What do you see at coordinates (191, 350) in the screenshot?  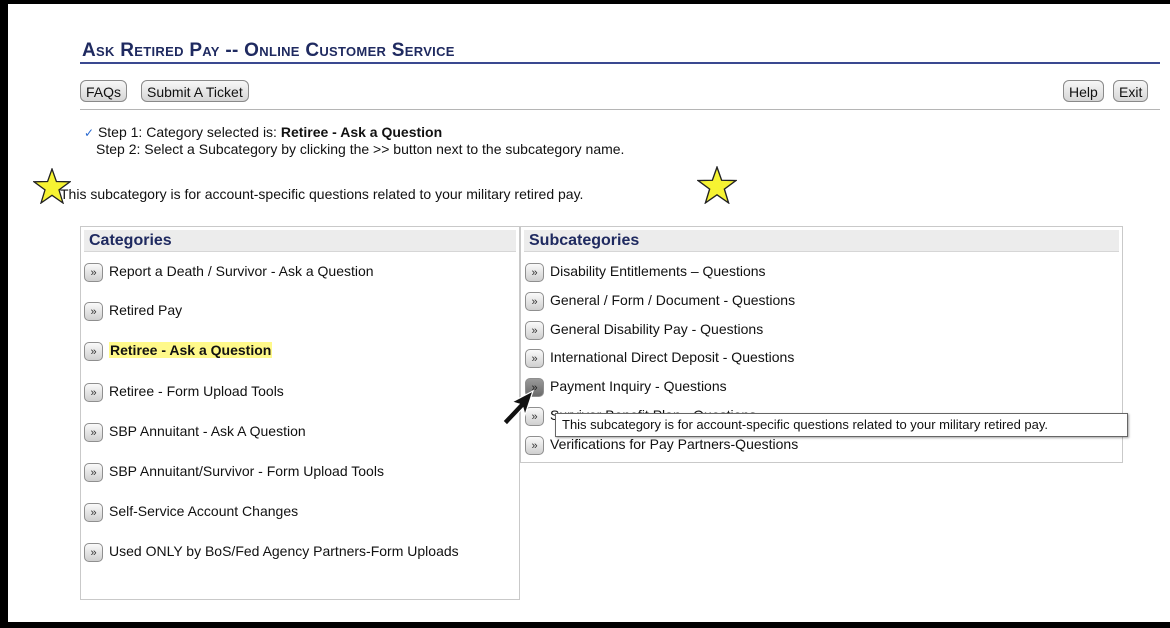 I see `category-label-selected: Retiree - Ask a Question` at bounding box center [191, 350].